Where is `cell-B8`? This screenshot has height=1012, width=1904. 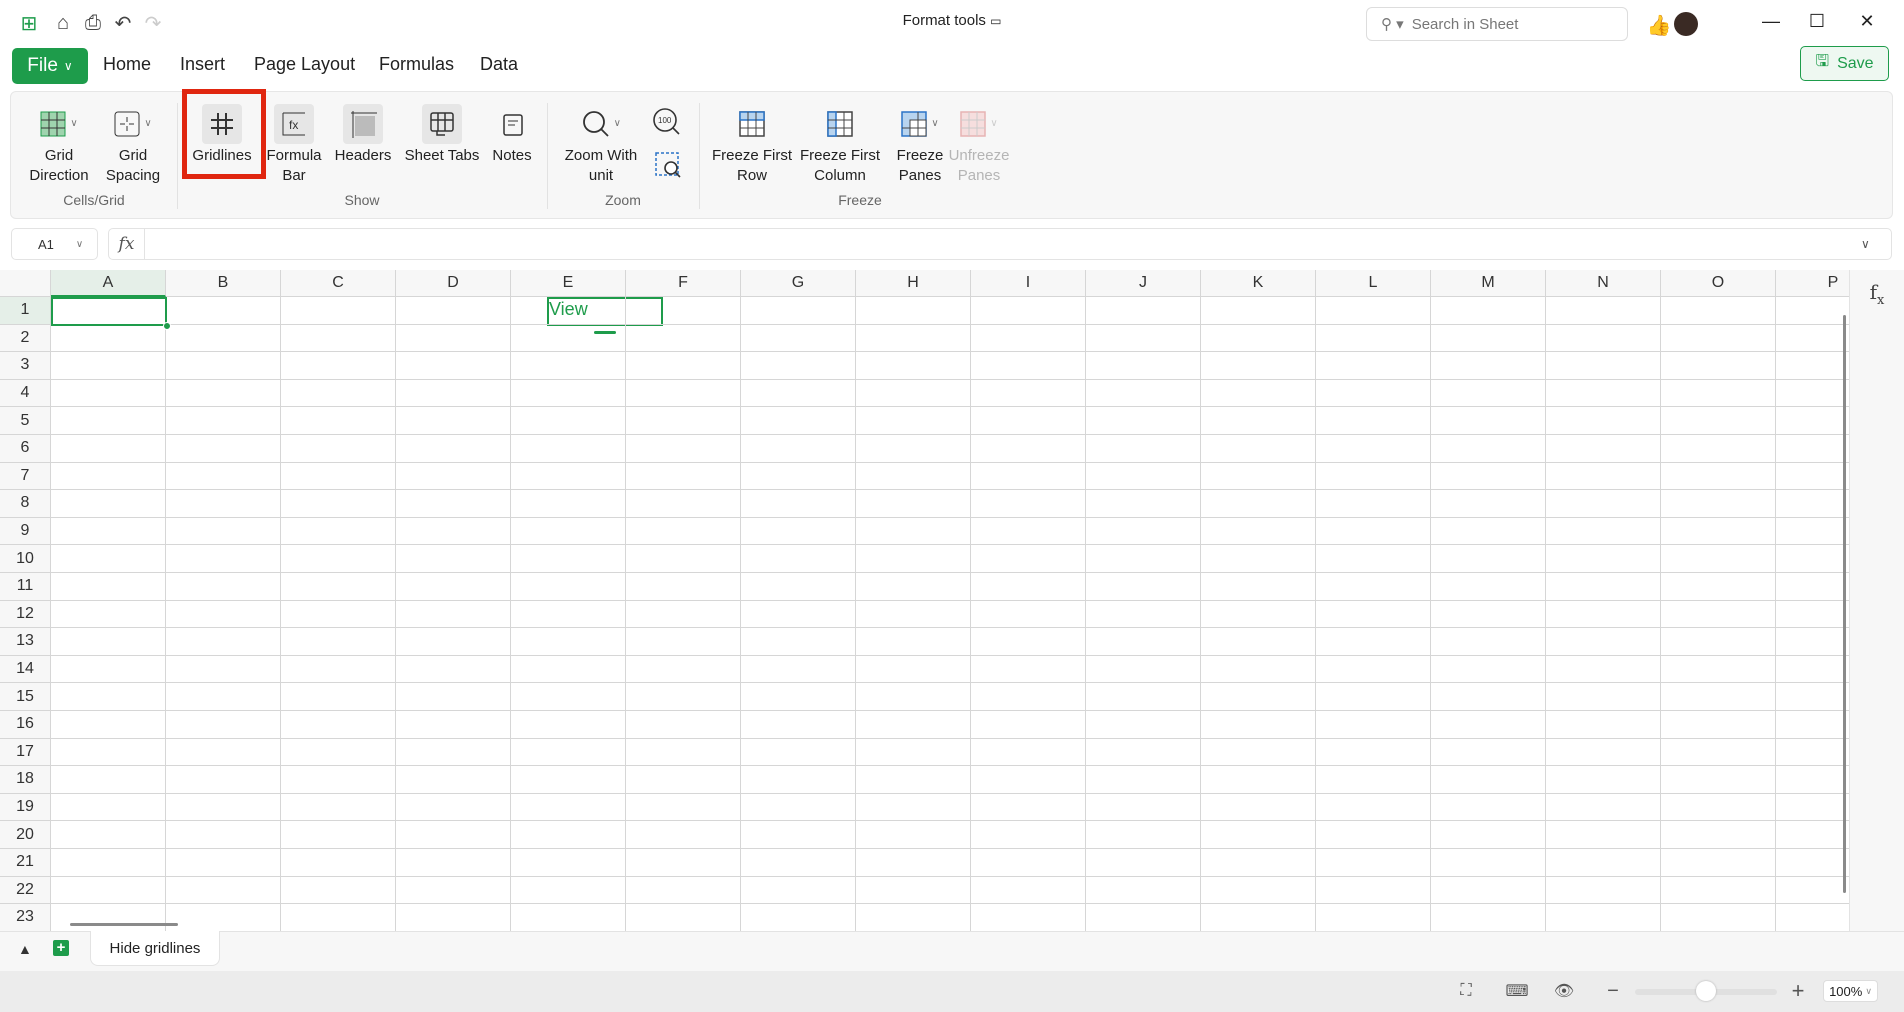
cell-B8 is located at coordinates (223, 504).